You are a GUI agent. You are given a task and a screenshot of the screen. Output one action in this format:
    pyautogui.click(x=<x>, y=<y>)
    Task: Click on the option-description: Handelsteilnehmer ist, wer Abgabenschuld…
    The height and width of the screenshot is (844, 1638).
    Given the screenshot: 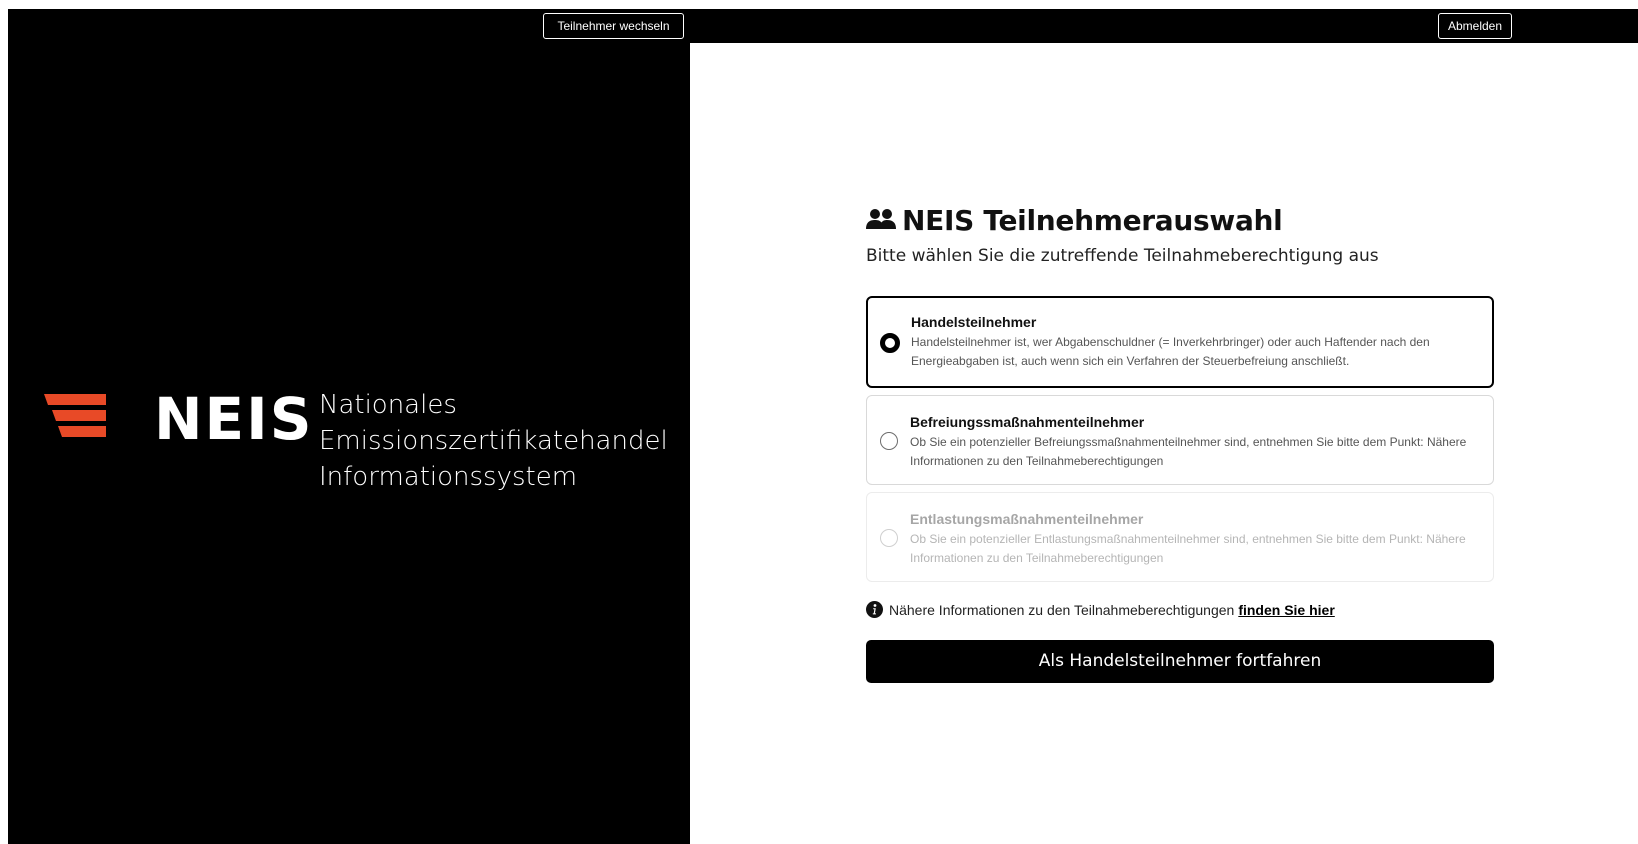 What is the action you would take?
    pyautogui.click(x=1170, y=351)
    